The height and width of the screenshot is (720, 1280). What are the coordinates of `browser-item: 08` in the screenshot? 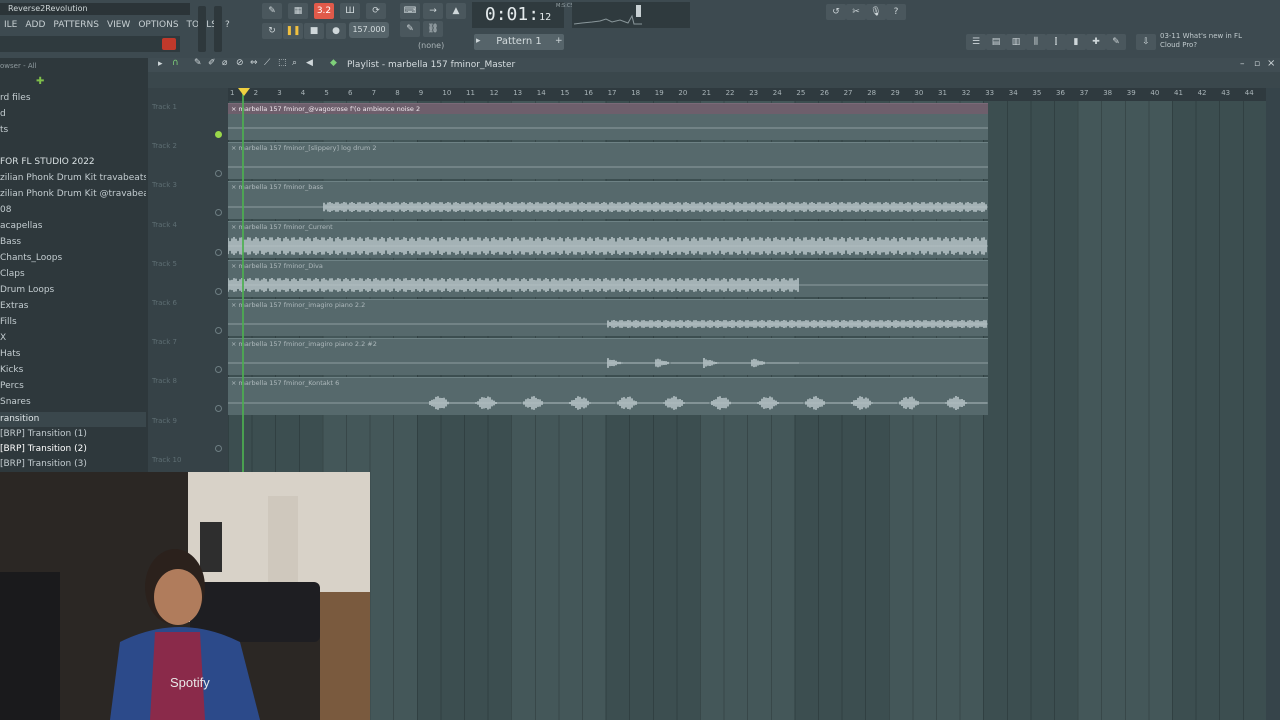 It's located at (73, 210).